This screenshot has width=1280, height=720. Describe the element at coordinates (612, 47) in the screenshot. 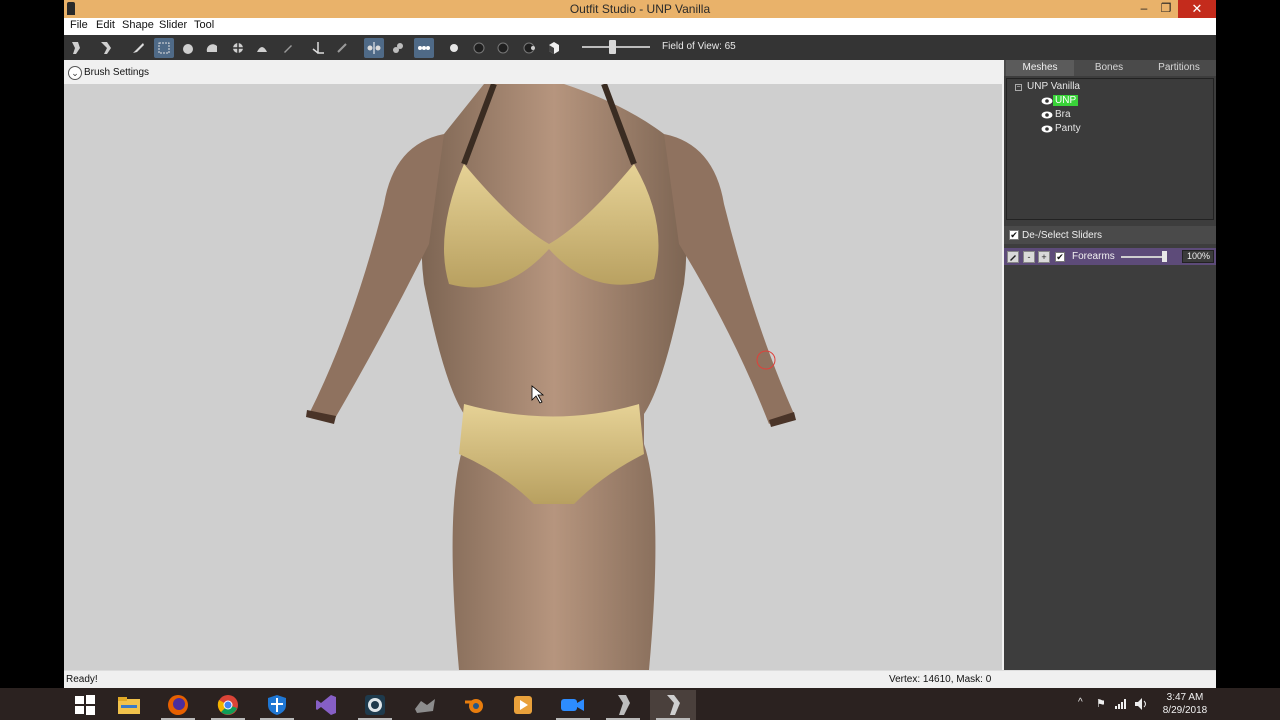

I see `field-of-view-slider-thumb` at that location.